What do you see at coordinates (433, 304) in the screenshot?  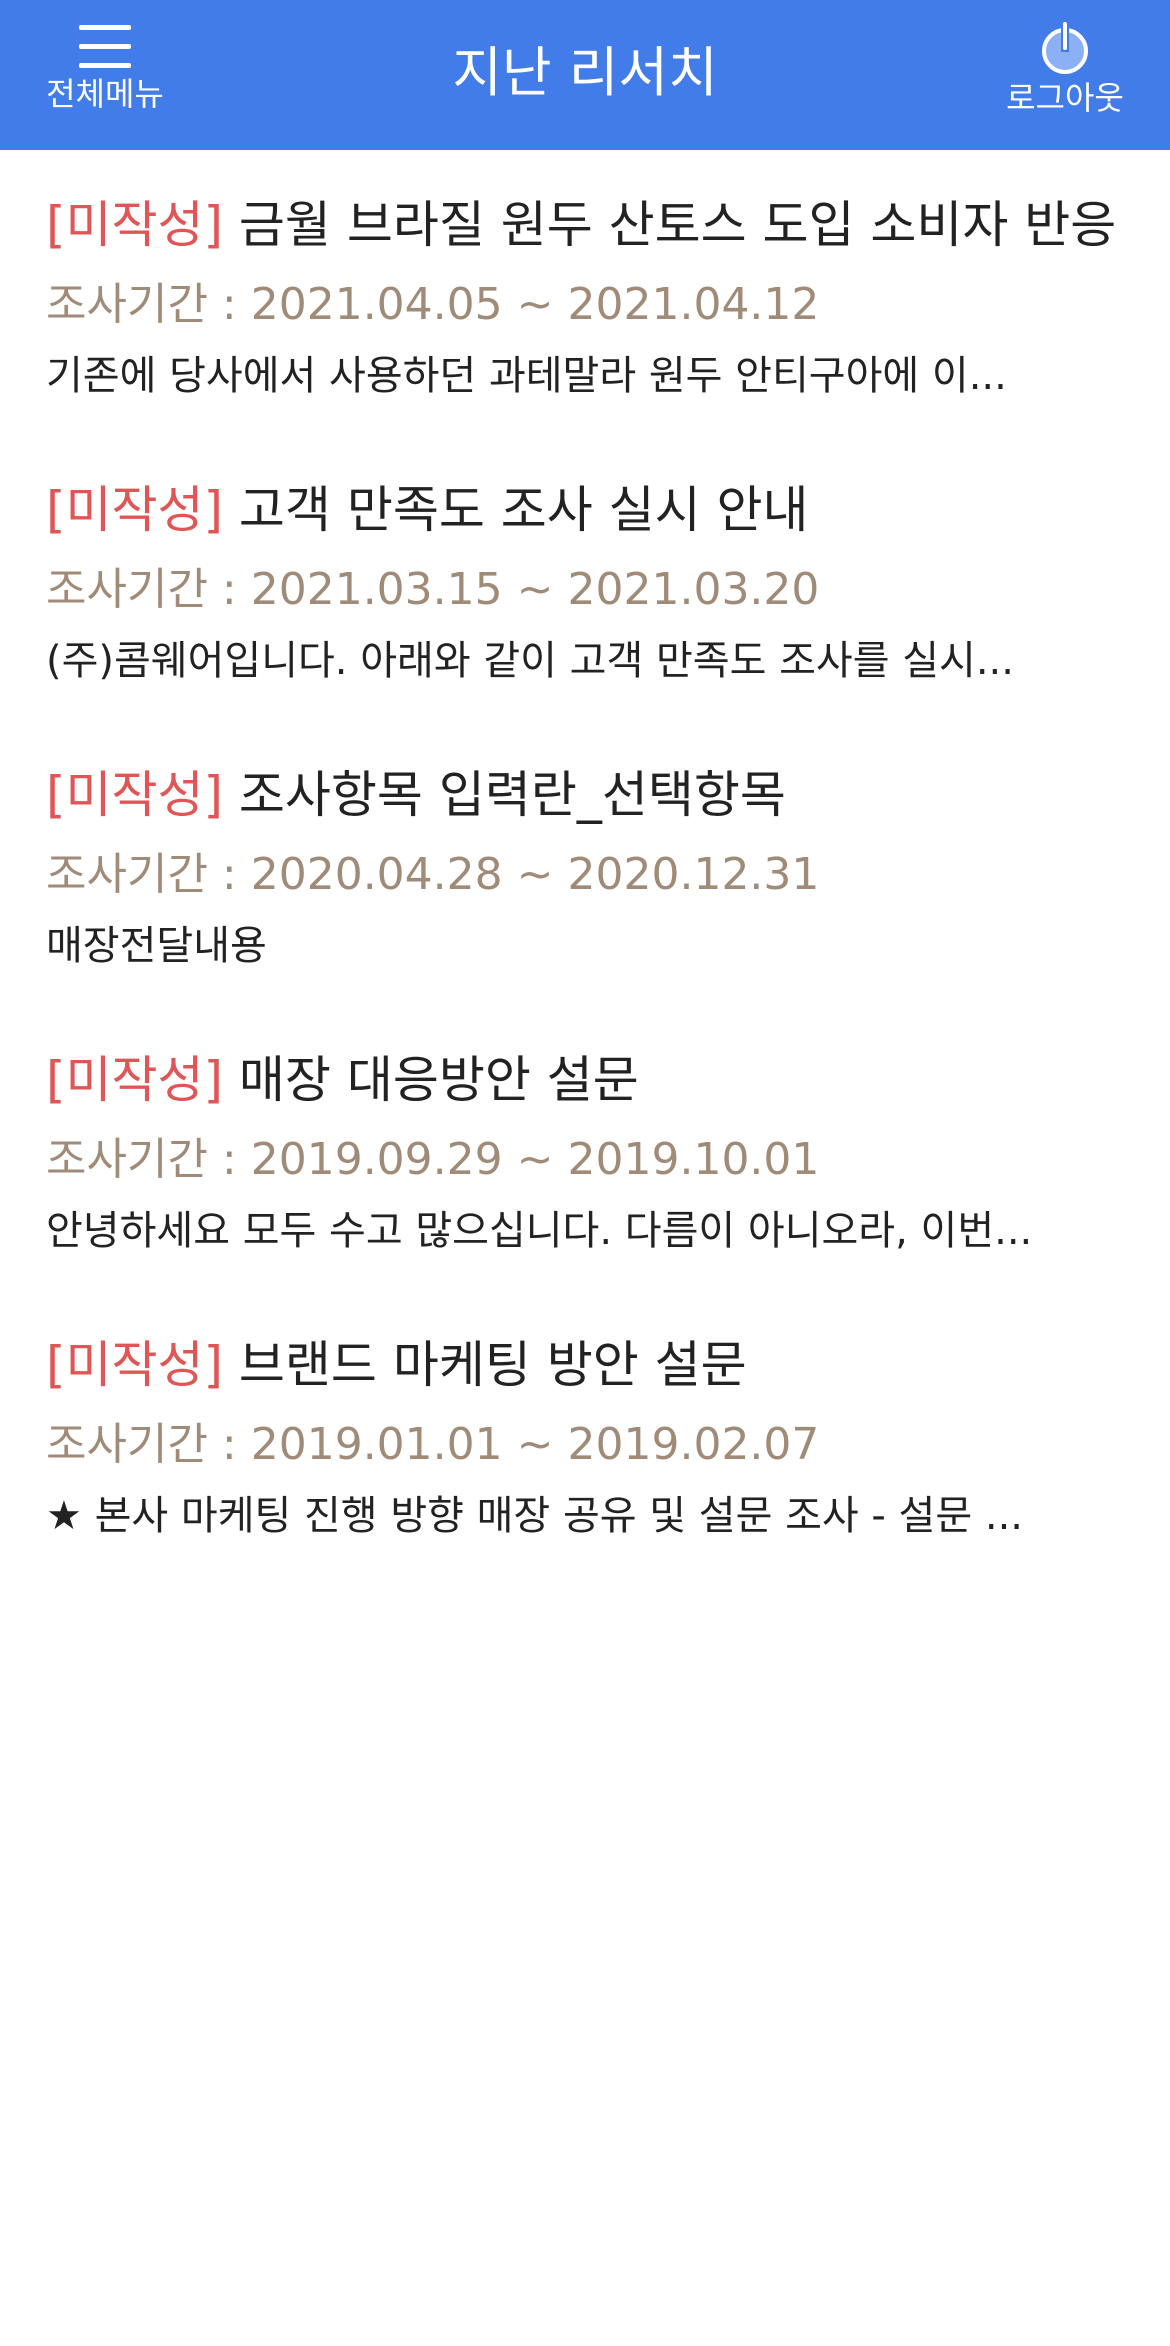 I see `survey-period: 조사기간 : 2021.04.05 ~ 2021.04.12` at bounding box center [433, 304].